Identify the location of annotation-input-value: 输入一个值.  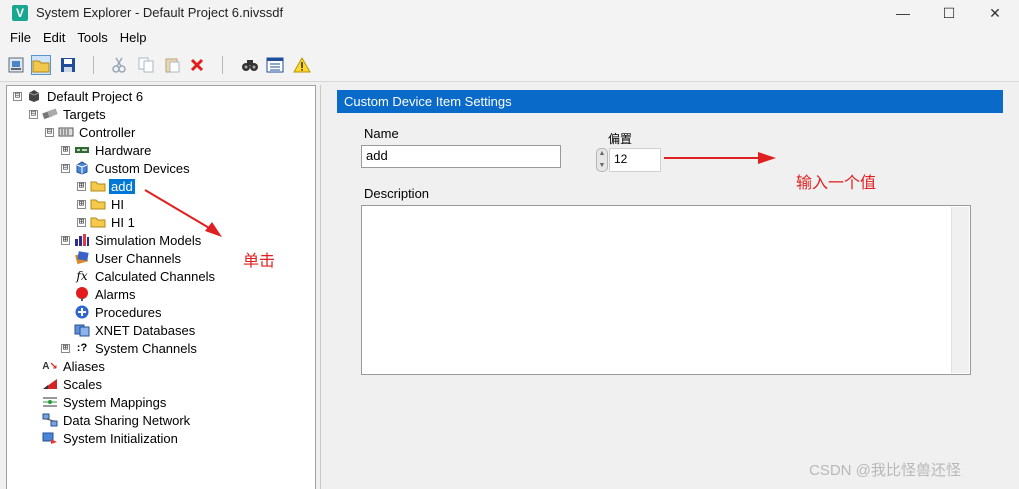
(836, 183).